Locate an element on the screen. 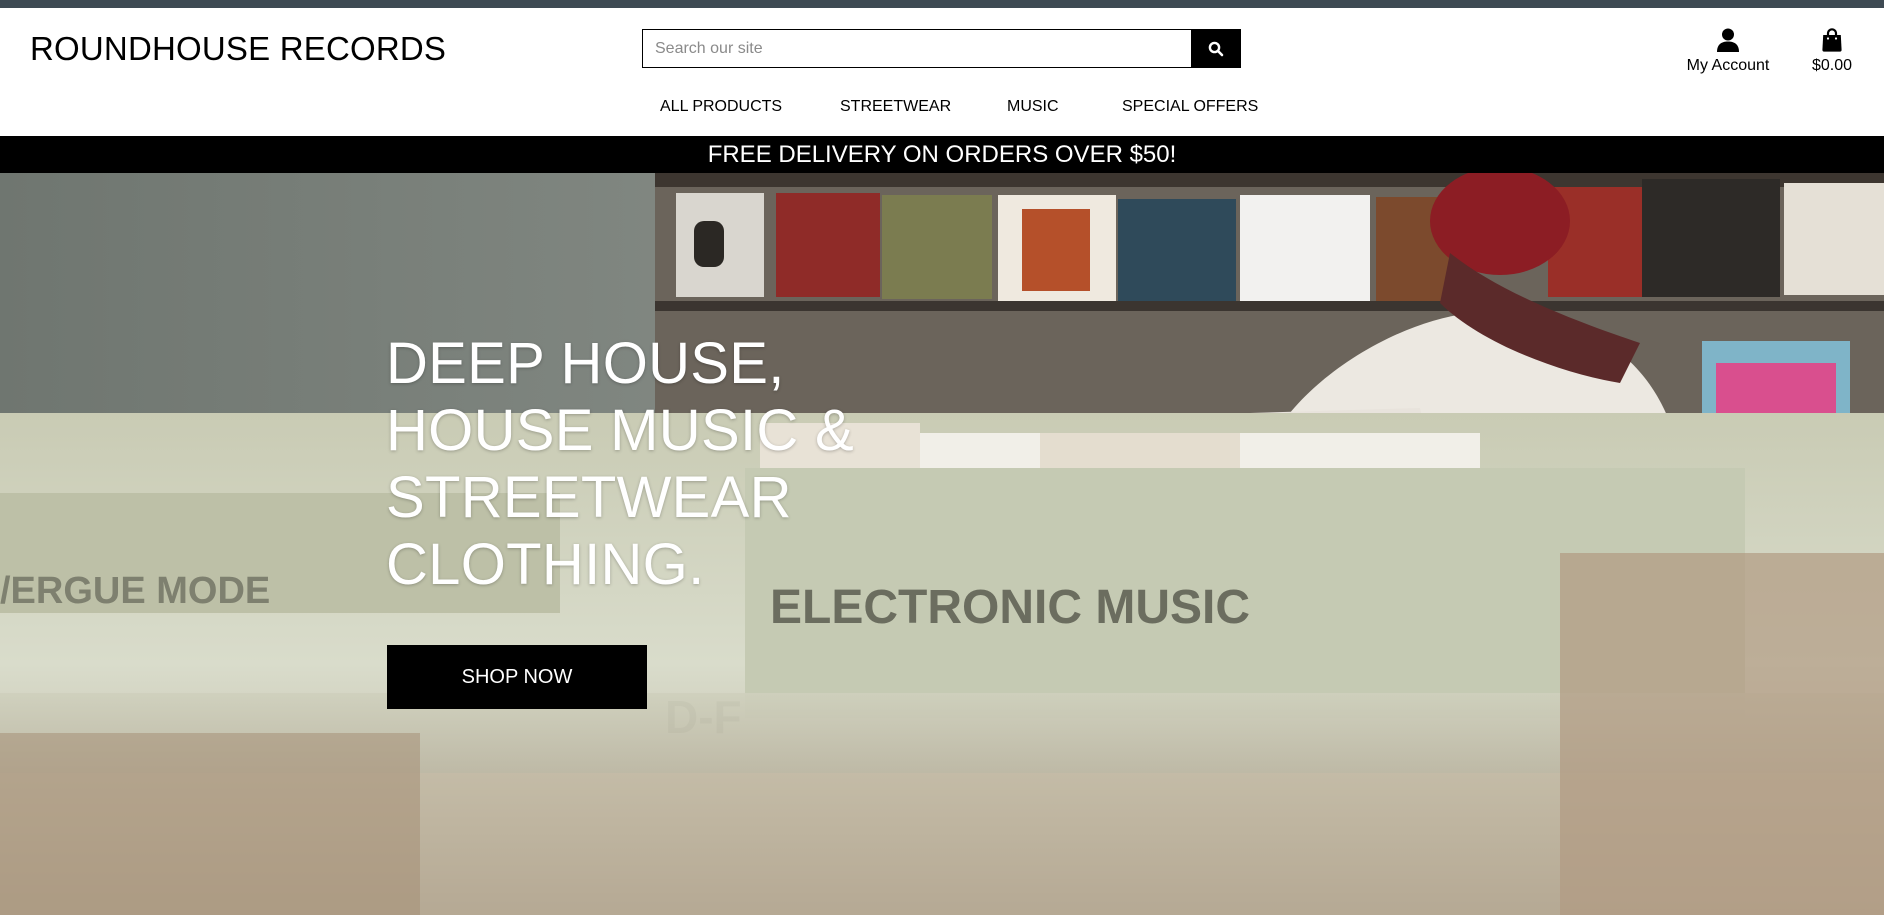  my-account-link: My Account is located at coordinates (1728, 49).